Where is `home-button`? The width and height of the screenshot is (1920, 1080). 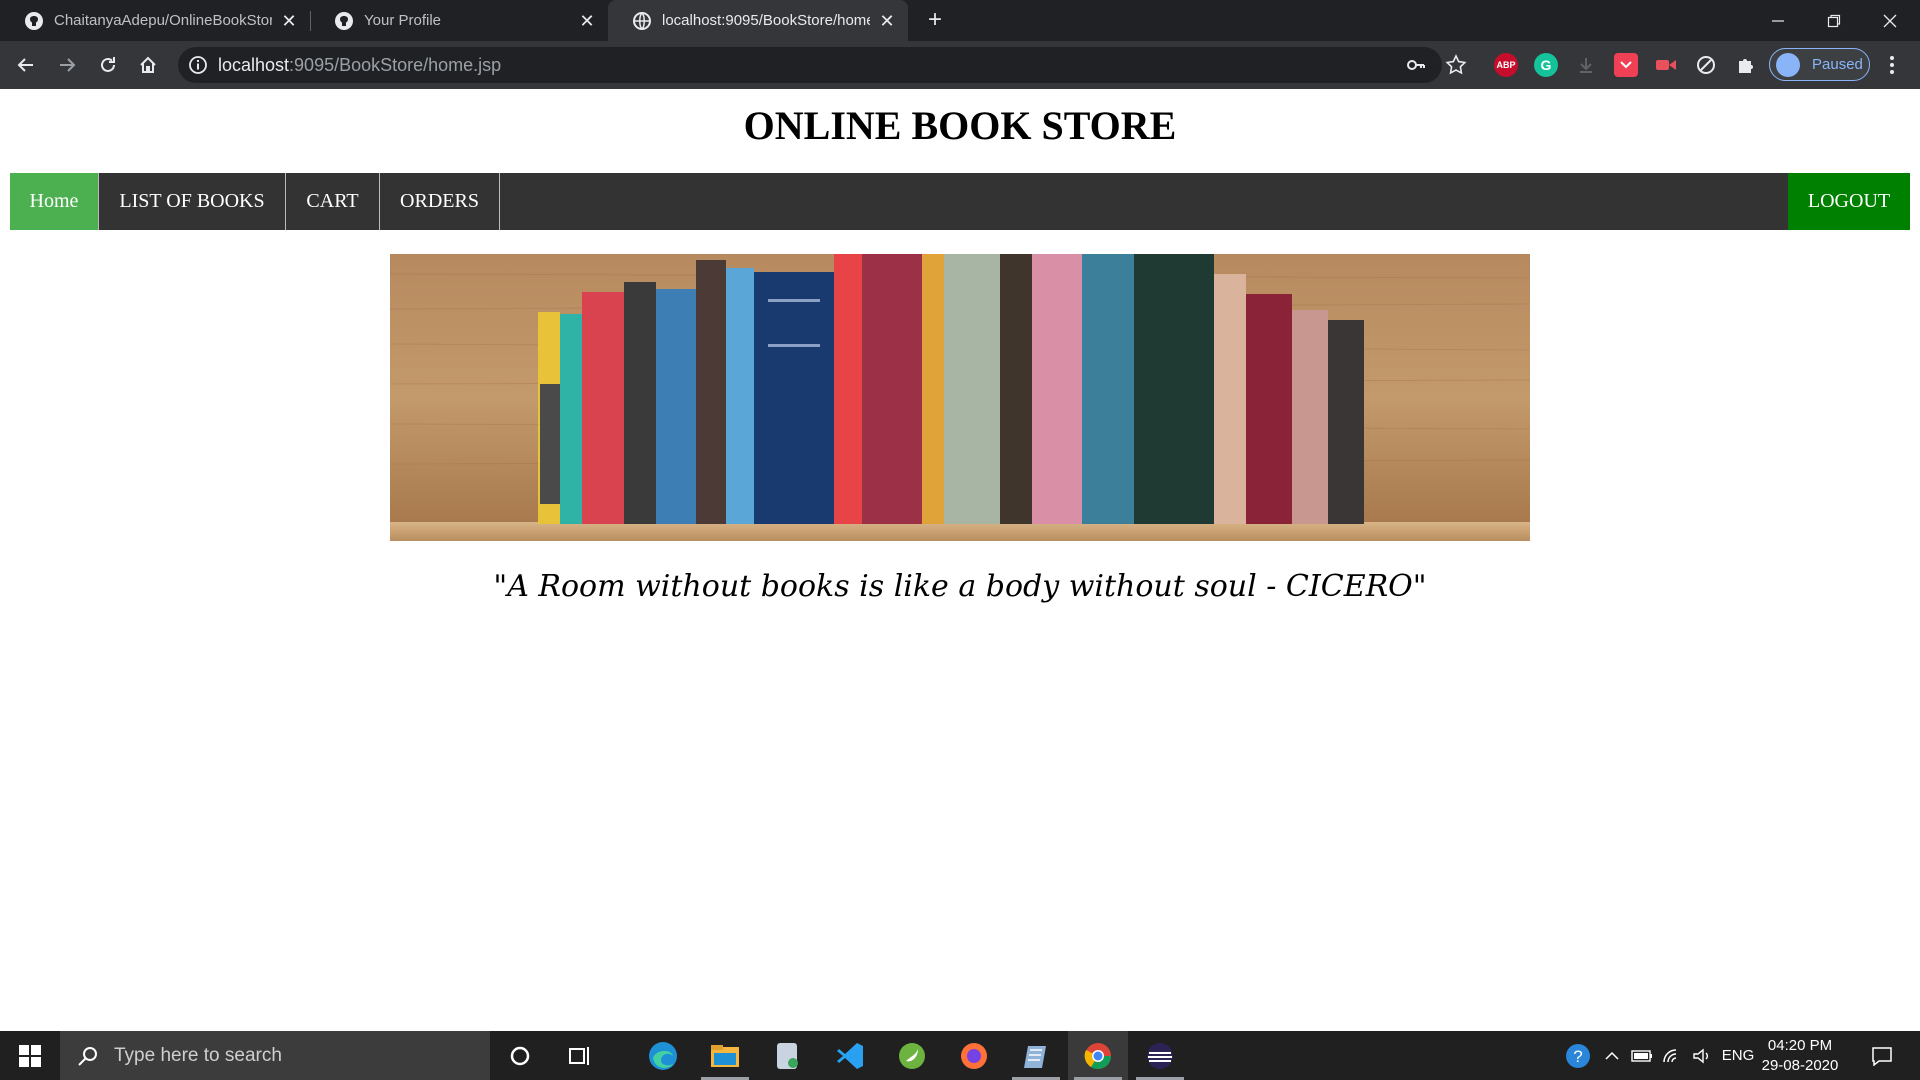
home-button is located at coordinates (148, 65).